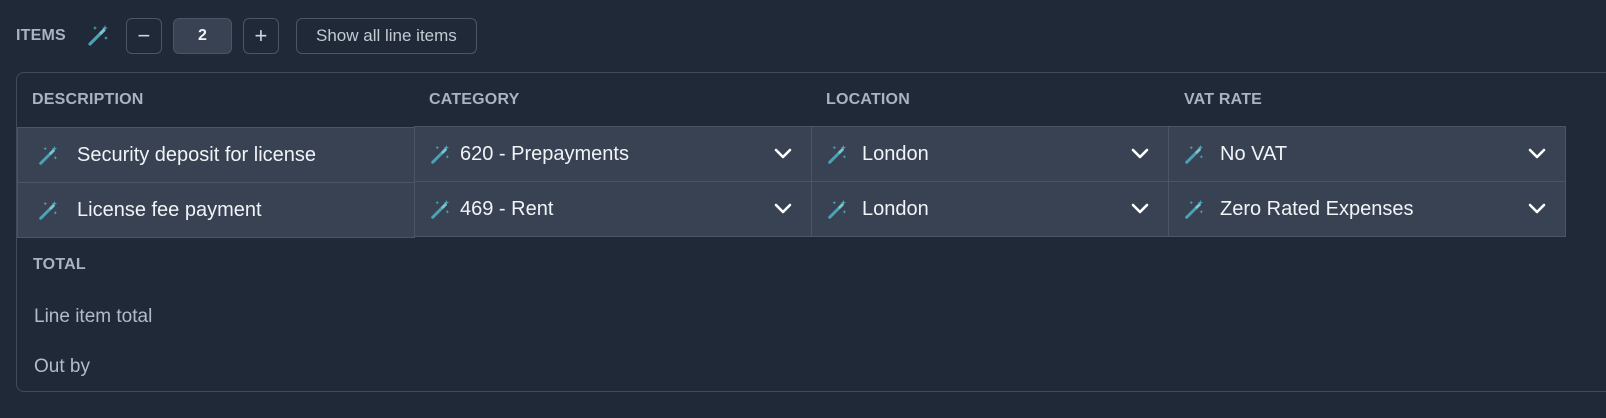 The image size is (1606, 418). I want to click on category-select: 620 - Prepayments, so click(613, 154).